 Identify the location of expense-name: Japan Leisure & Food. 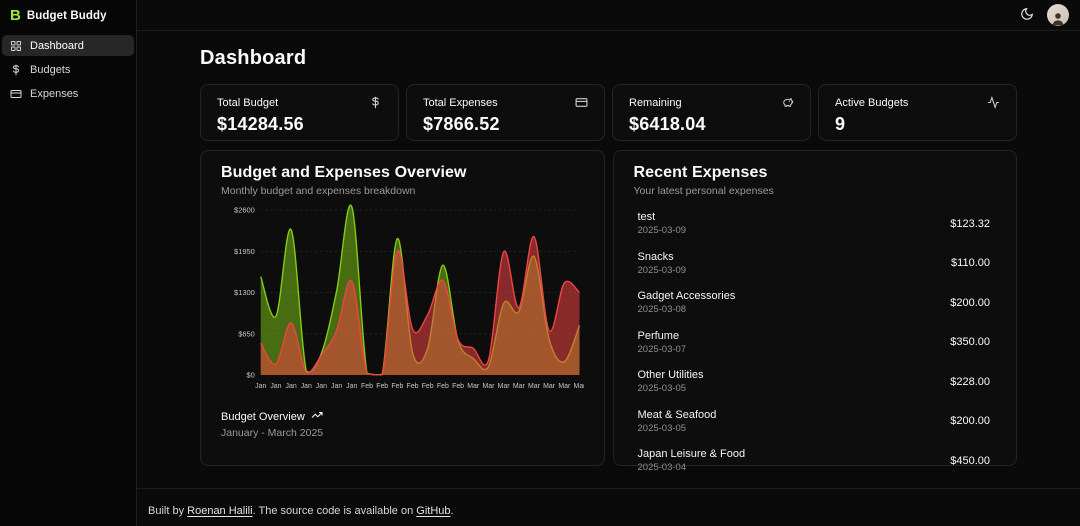
(691, 454).